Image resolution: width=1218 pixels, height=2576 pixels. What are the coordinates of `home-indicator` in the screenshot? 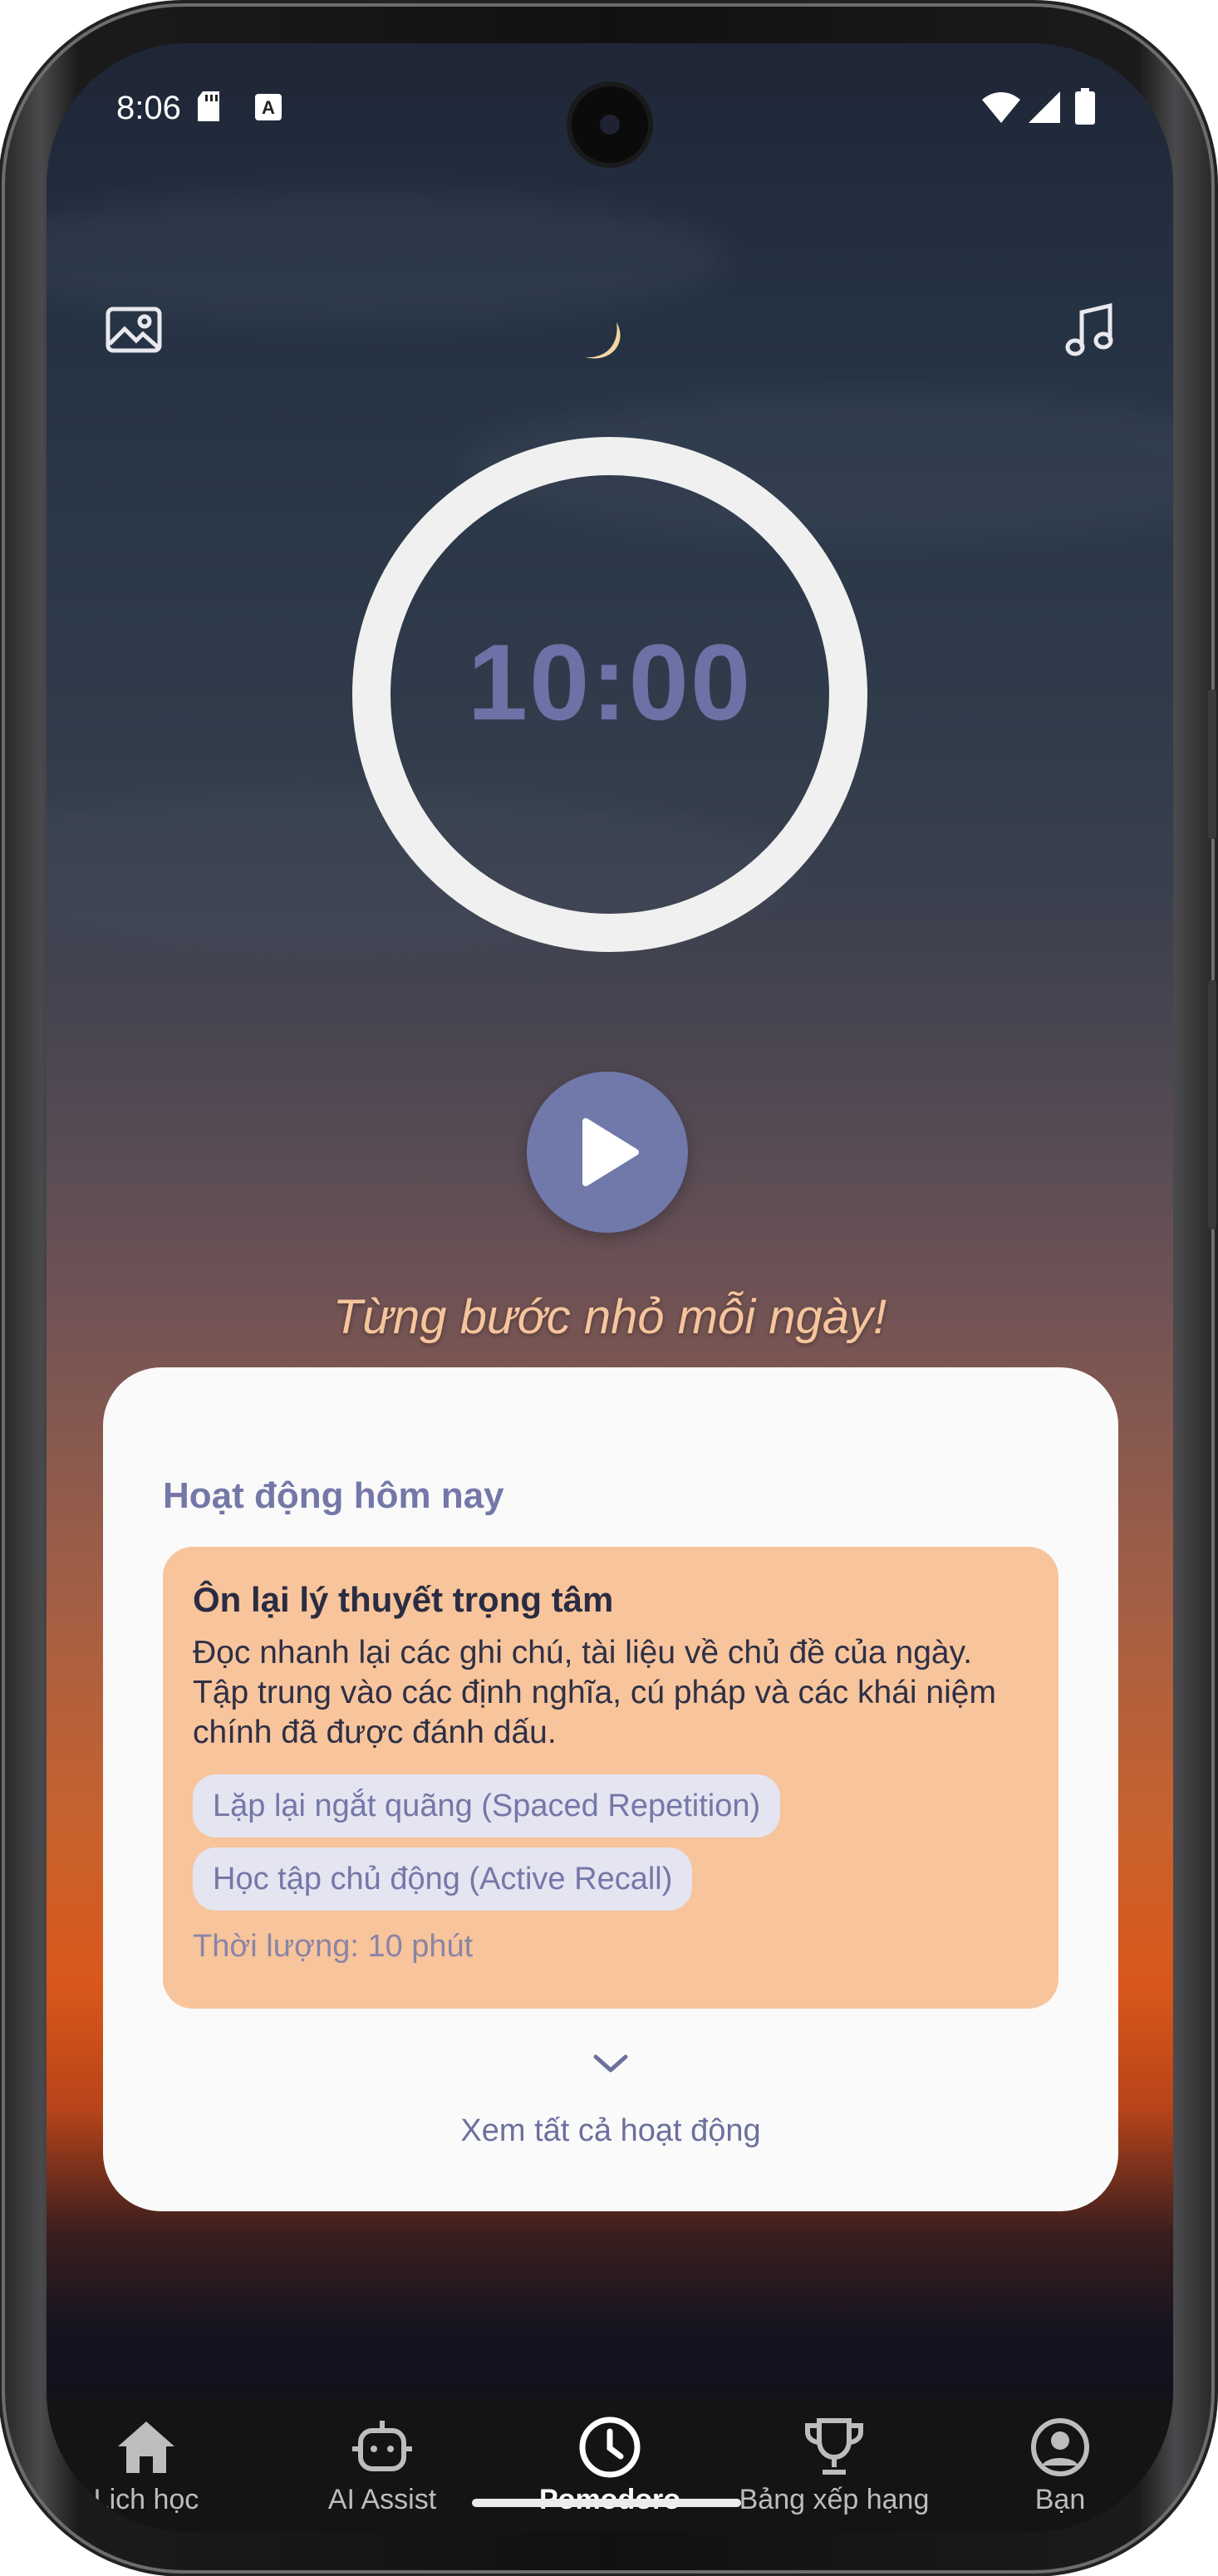 It's located at (606, 2503).